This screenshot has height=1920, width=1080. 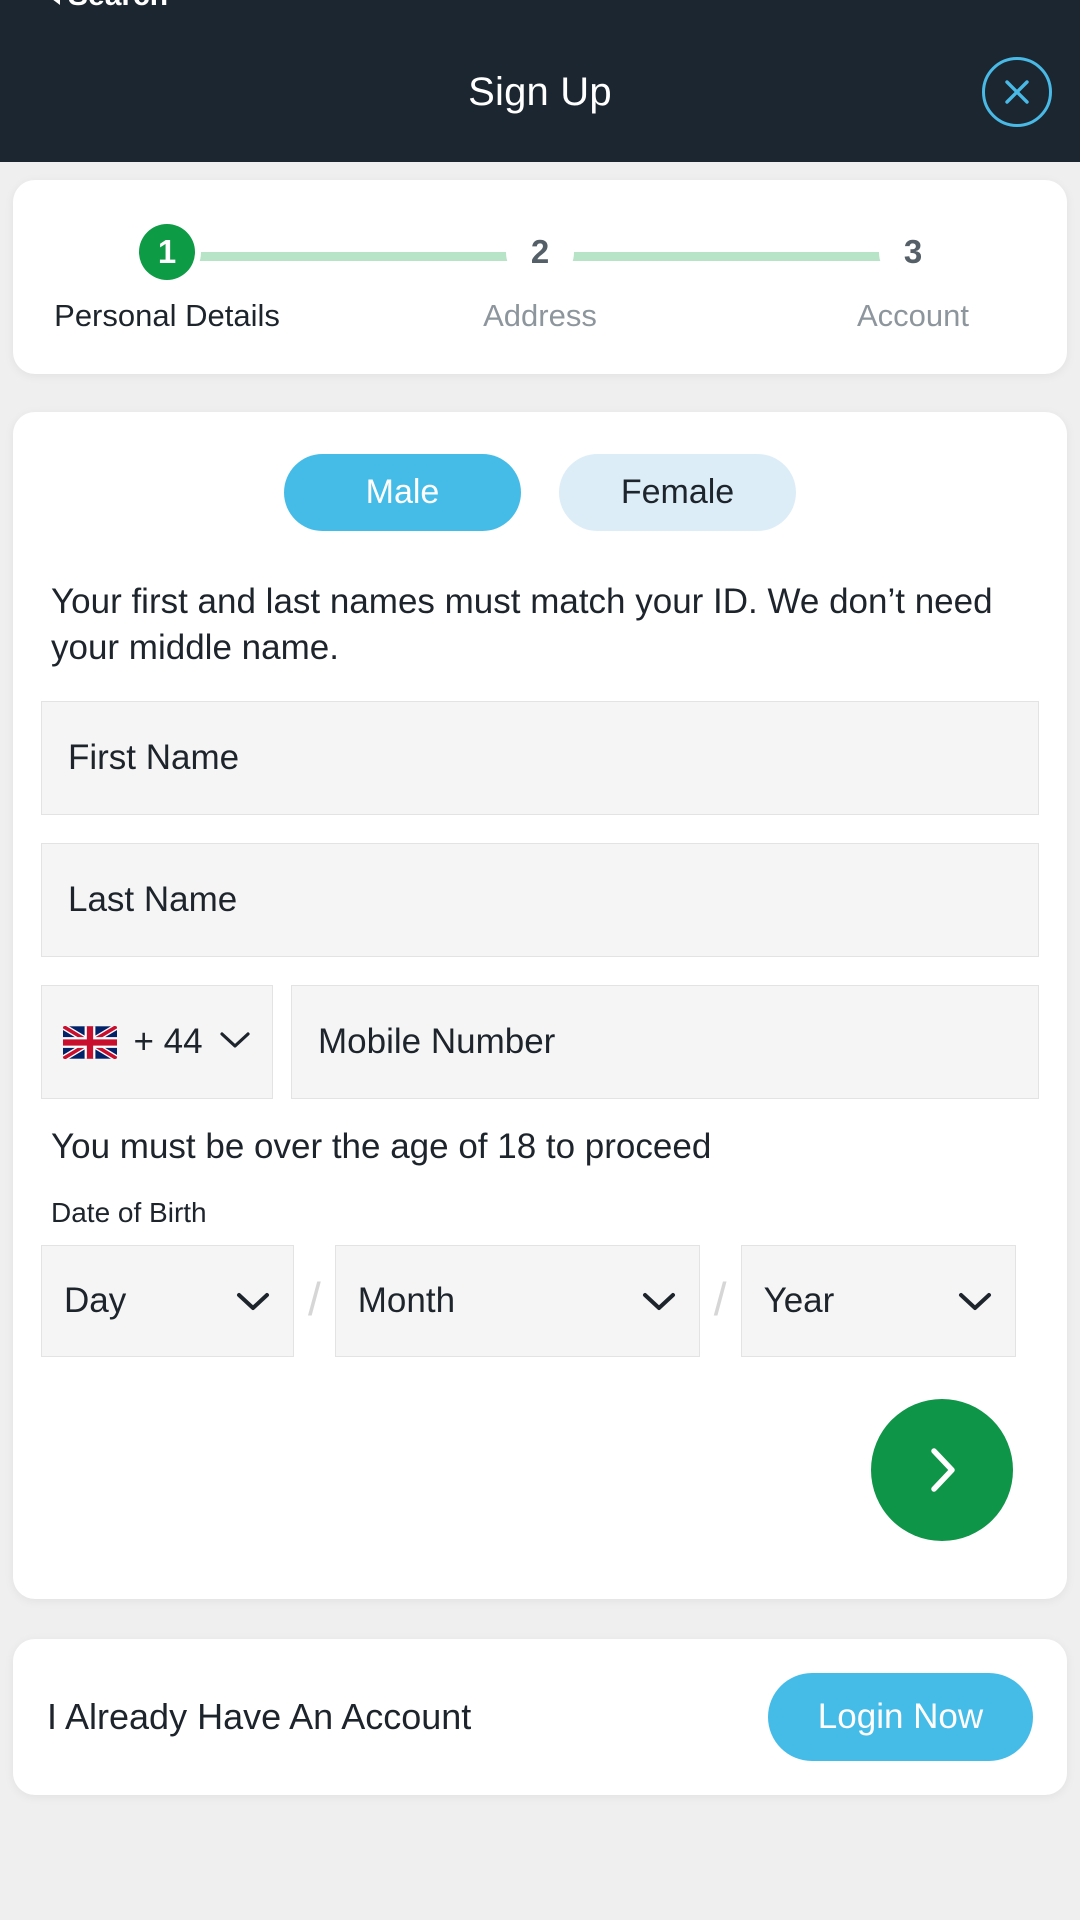 What do you see at coordinates (665, 1042) in the screenshot?
I see `mobile-number-input: Mobile Number` at bounding box center [665, 1042].